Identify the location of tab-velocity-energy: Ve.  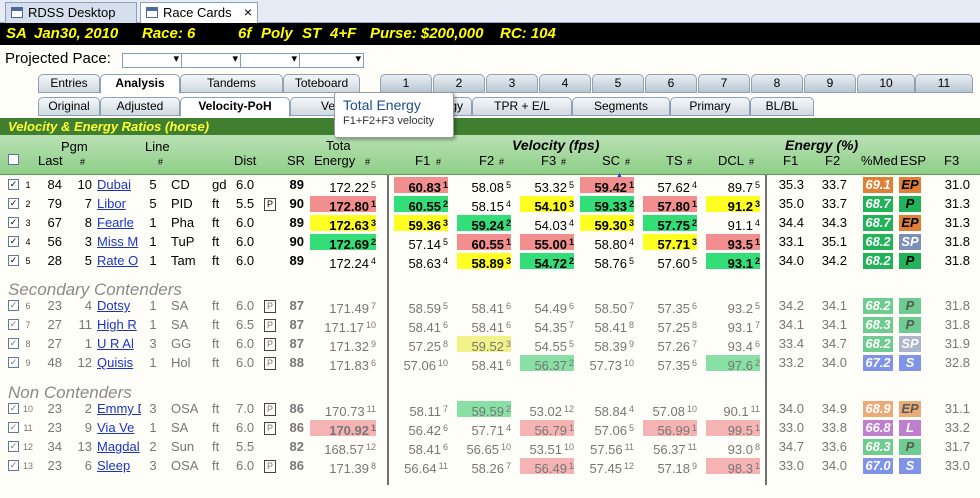
(315, 106).